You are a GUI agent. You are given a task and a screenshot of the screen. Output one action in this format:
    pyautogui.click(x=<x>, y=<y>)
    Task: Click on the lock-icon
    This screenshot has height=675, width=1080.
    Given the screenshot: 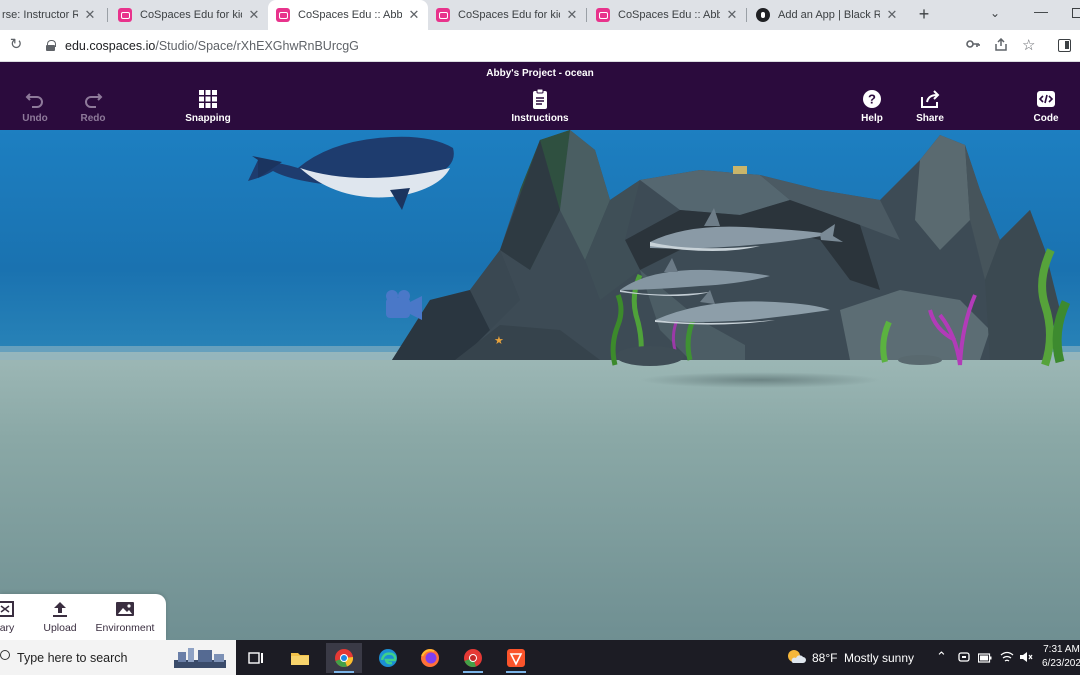 What is the action you would take?
    pyautogui.click(x=51, y=45)
    